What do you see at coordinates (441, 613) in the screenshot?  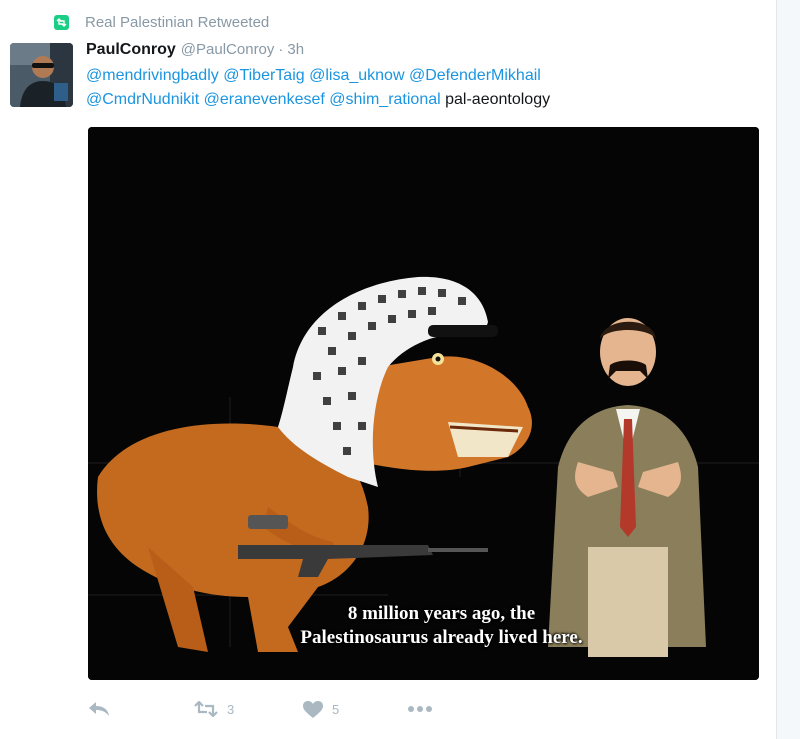 I see `media-caption-line-1: 8 million years ago, the` at bounding box center [441, 613].